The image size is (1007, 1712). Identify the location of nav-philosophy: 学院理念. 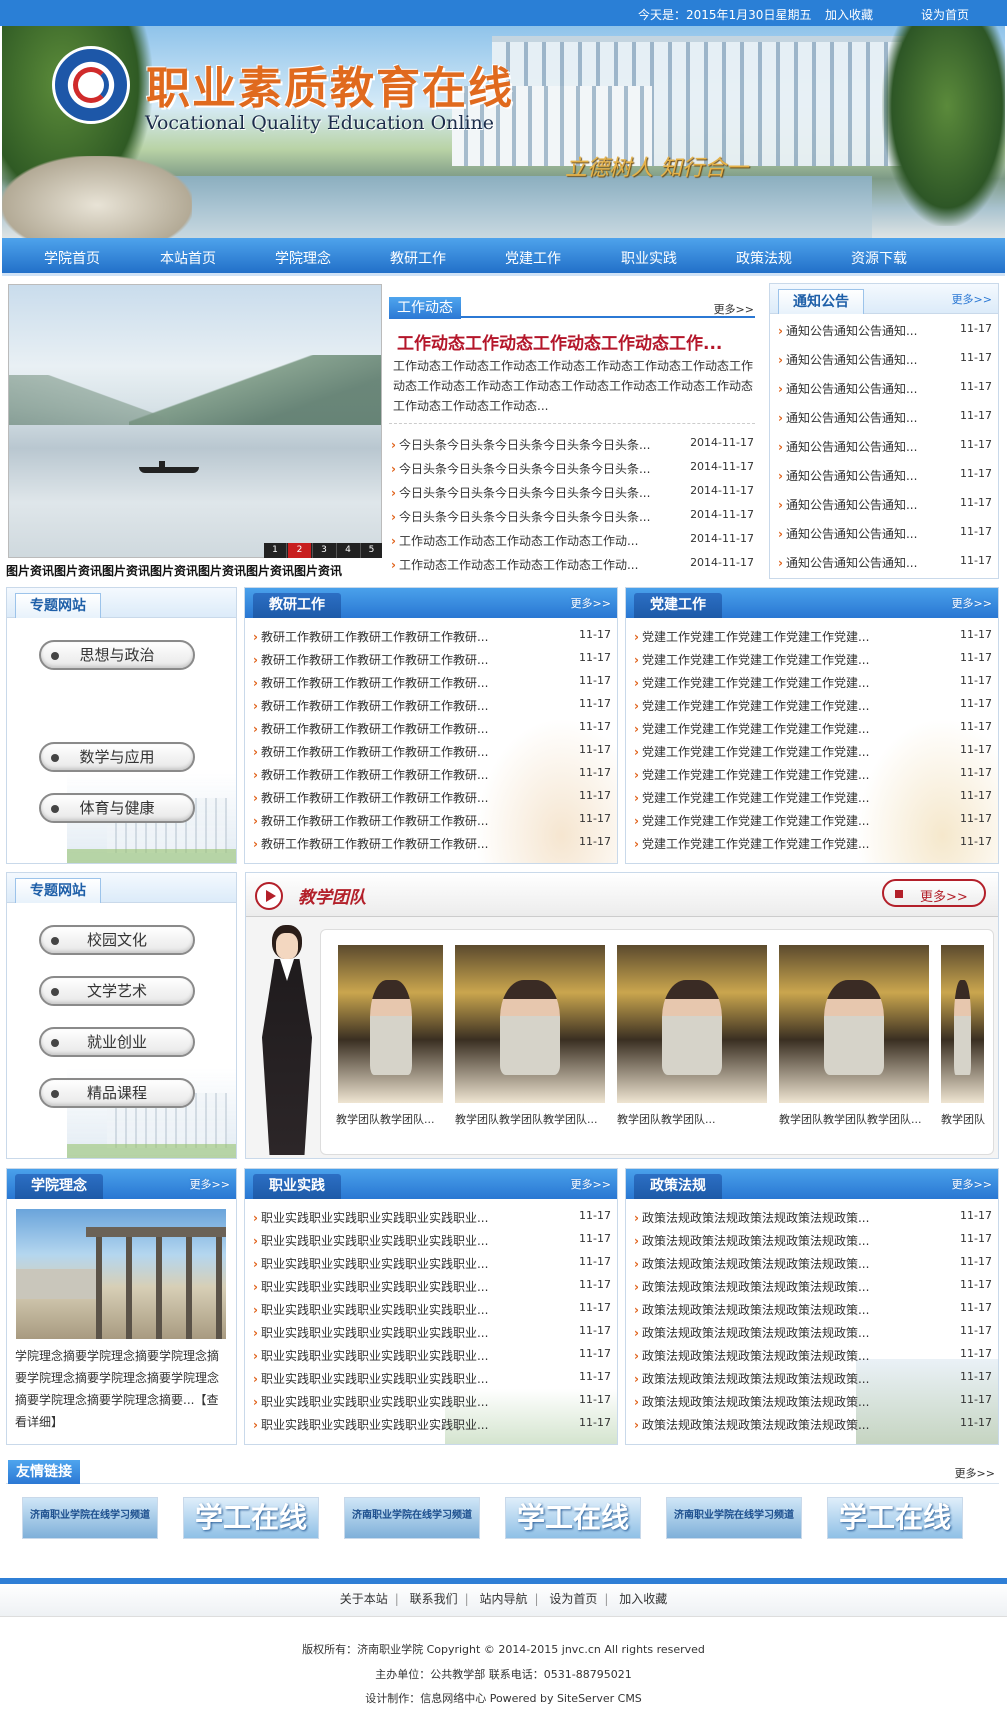
(303, 258).